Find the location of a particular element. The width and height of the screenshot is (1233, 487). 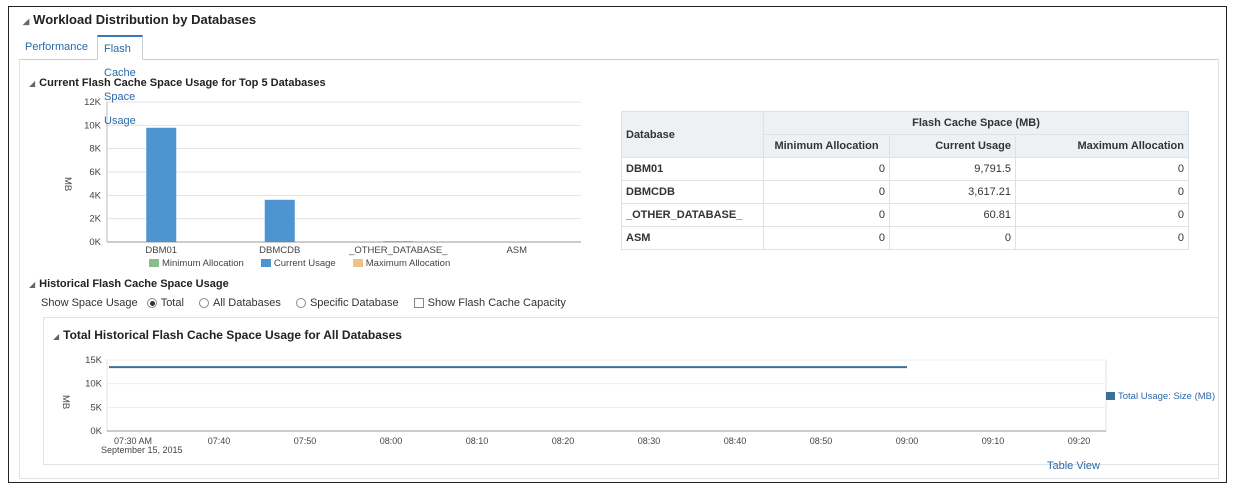

x-tick-label: 08:50 is located at coordinates (821, 441).